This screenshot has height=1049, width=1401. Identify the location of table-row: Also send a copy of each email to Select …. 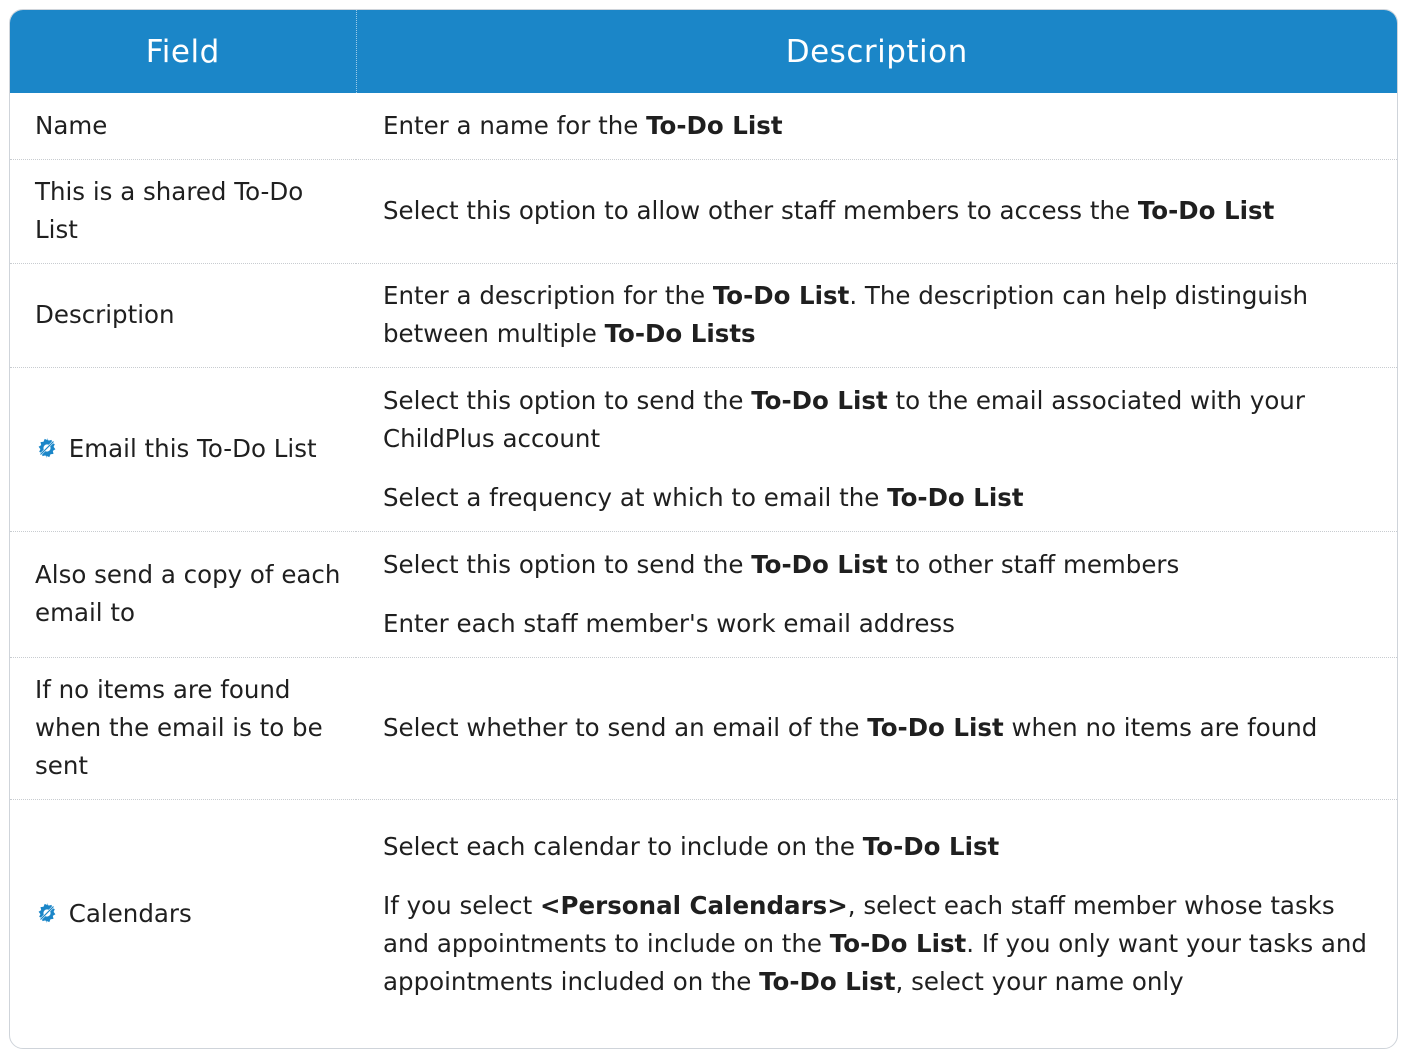
(703, 594).